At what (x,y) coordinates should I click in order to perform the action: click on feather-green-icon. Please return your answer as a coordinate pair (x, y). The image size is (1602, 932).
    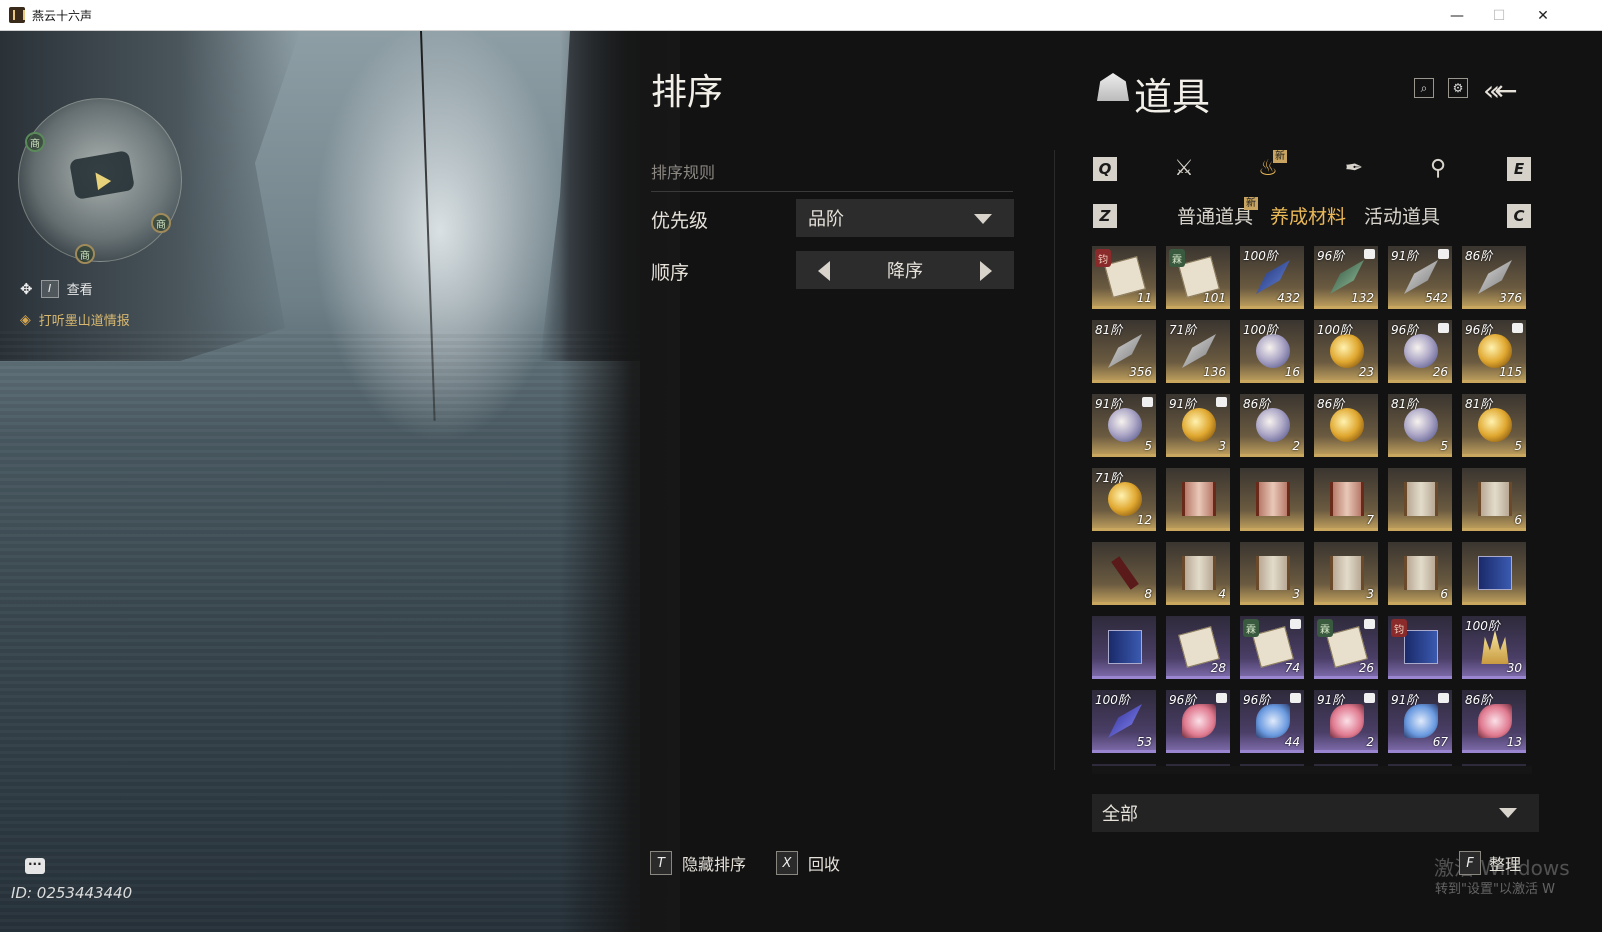
    Looking at the image, I should click on (1347, 277).